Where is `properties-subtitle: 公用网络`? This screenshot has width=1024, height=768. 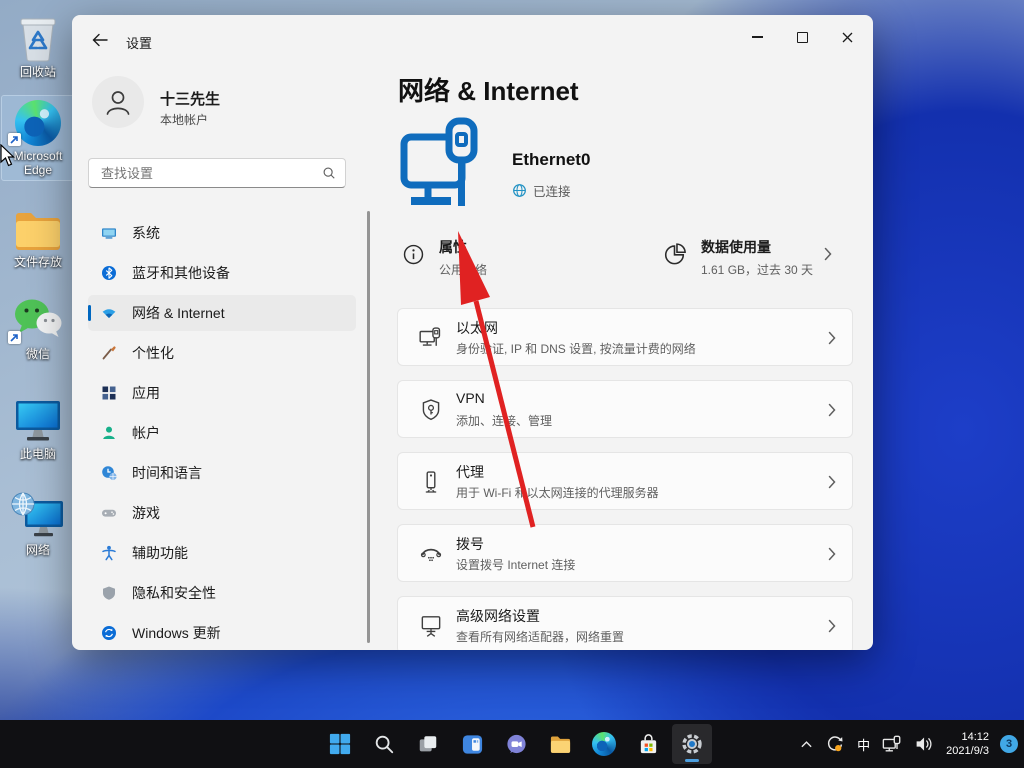
properties-subtitle: 公用网络 is located at coordinates (463, 270).